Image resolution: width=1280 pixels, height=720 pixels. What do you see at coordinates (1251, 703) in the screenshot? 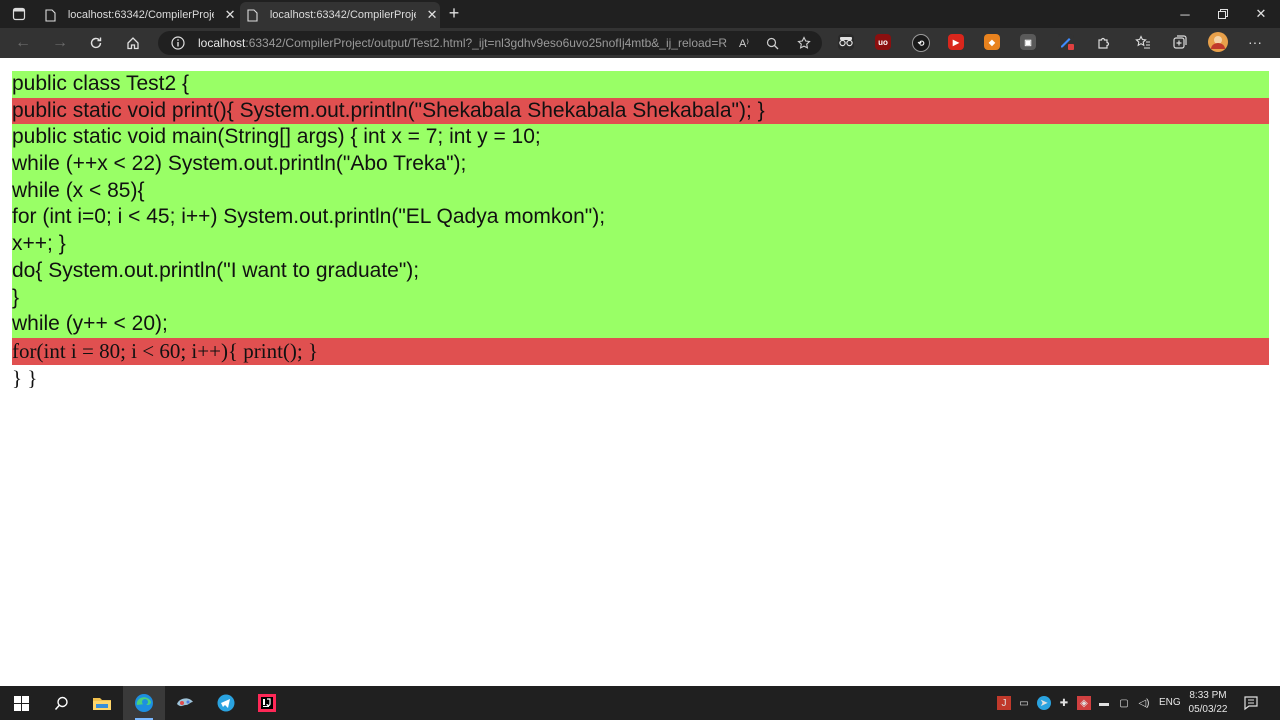
I see `notification-icon` at bounding box center [1251, 703].